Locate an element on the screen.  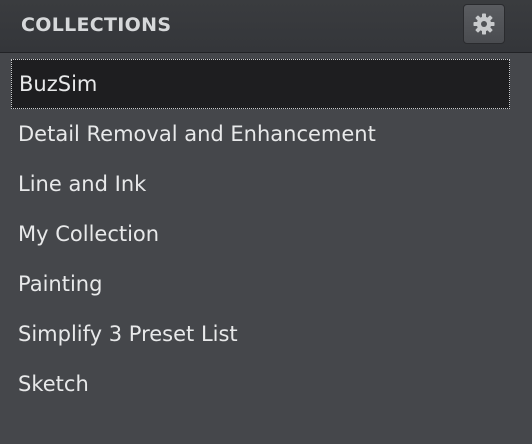
list-item-label: BuzSim is located at coordinates (58, 84).